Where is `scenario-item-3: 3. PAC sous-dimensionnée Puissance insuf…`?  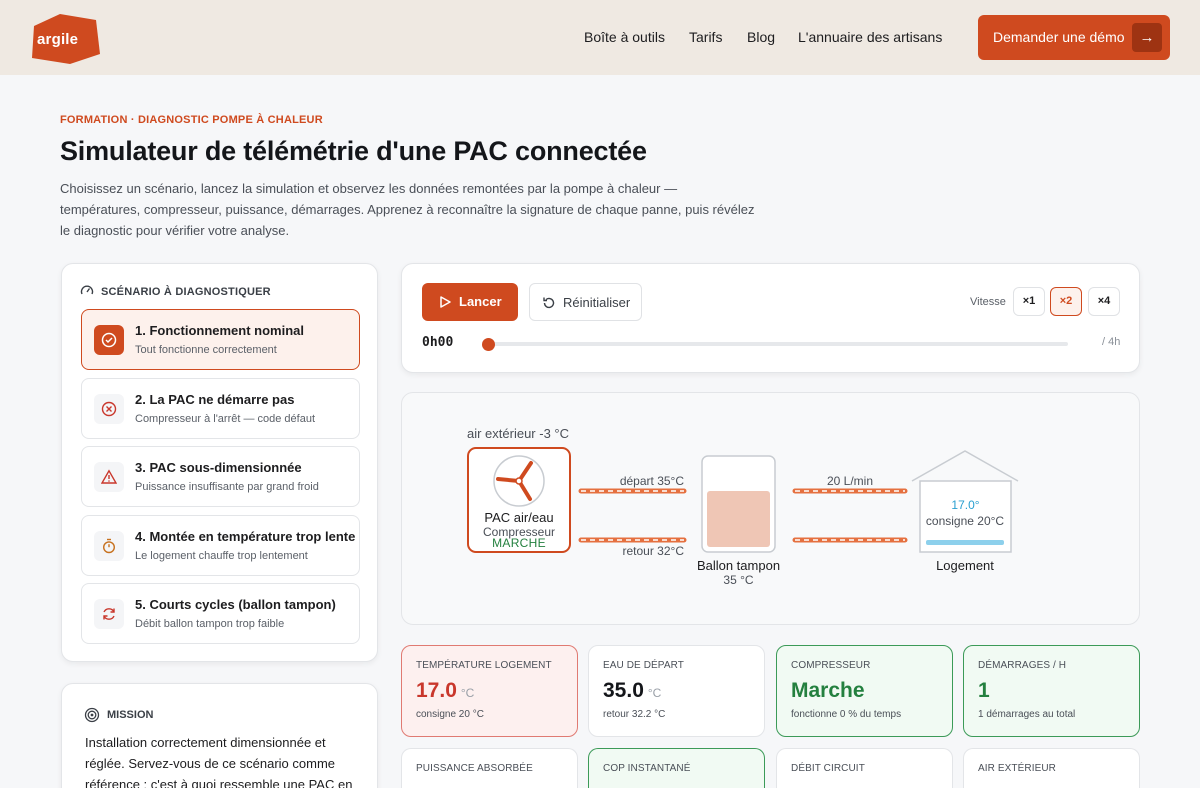
scenario-item-3: 3. PAC sous-dimensionnée Puissance insuf… is located at coordinates (220, 476).